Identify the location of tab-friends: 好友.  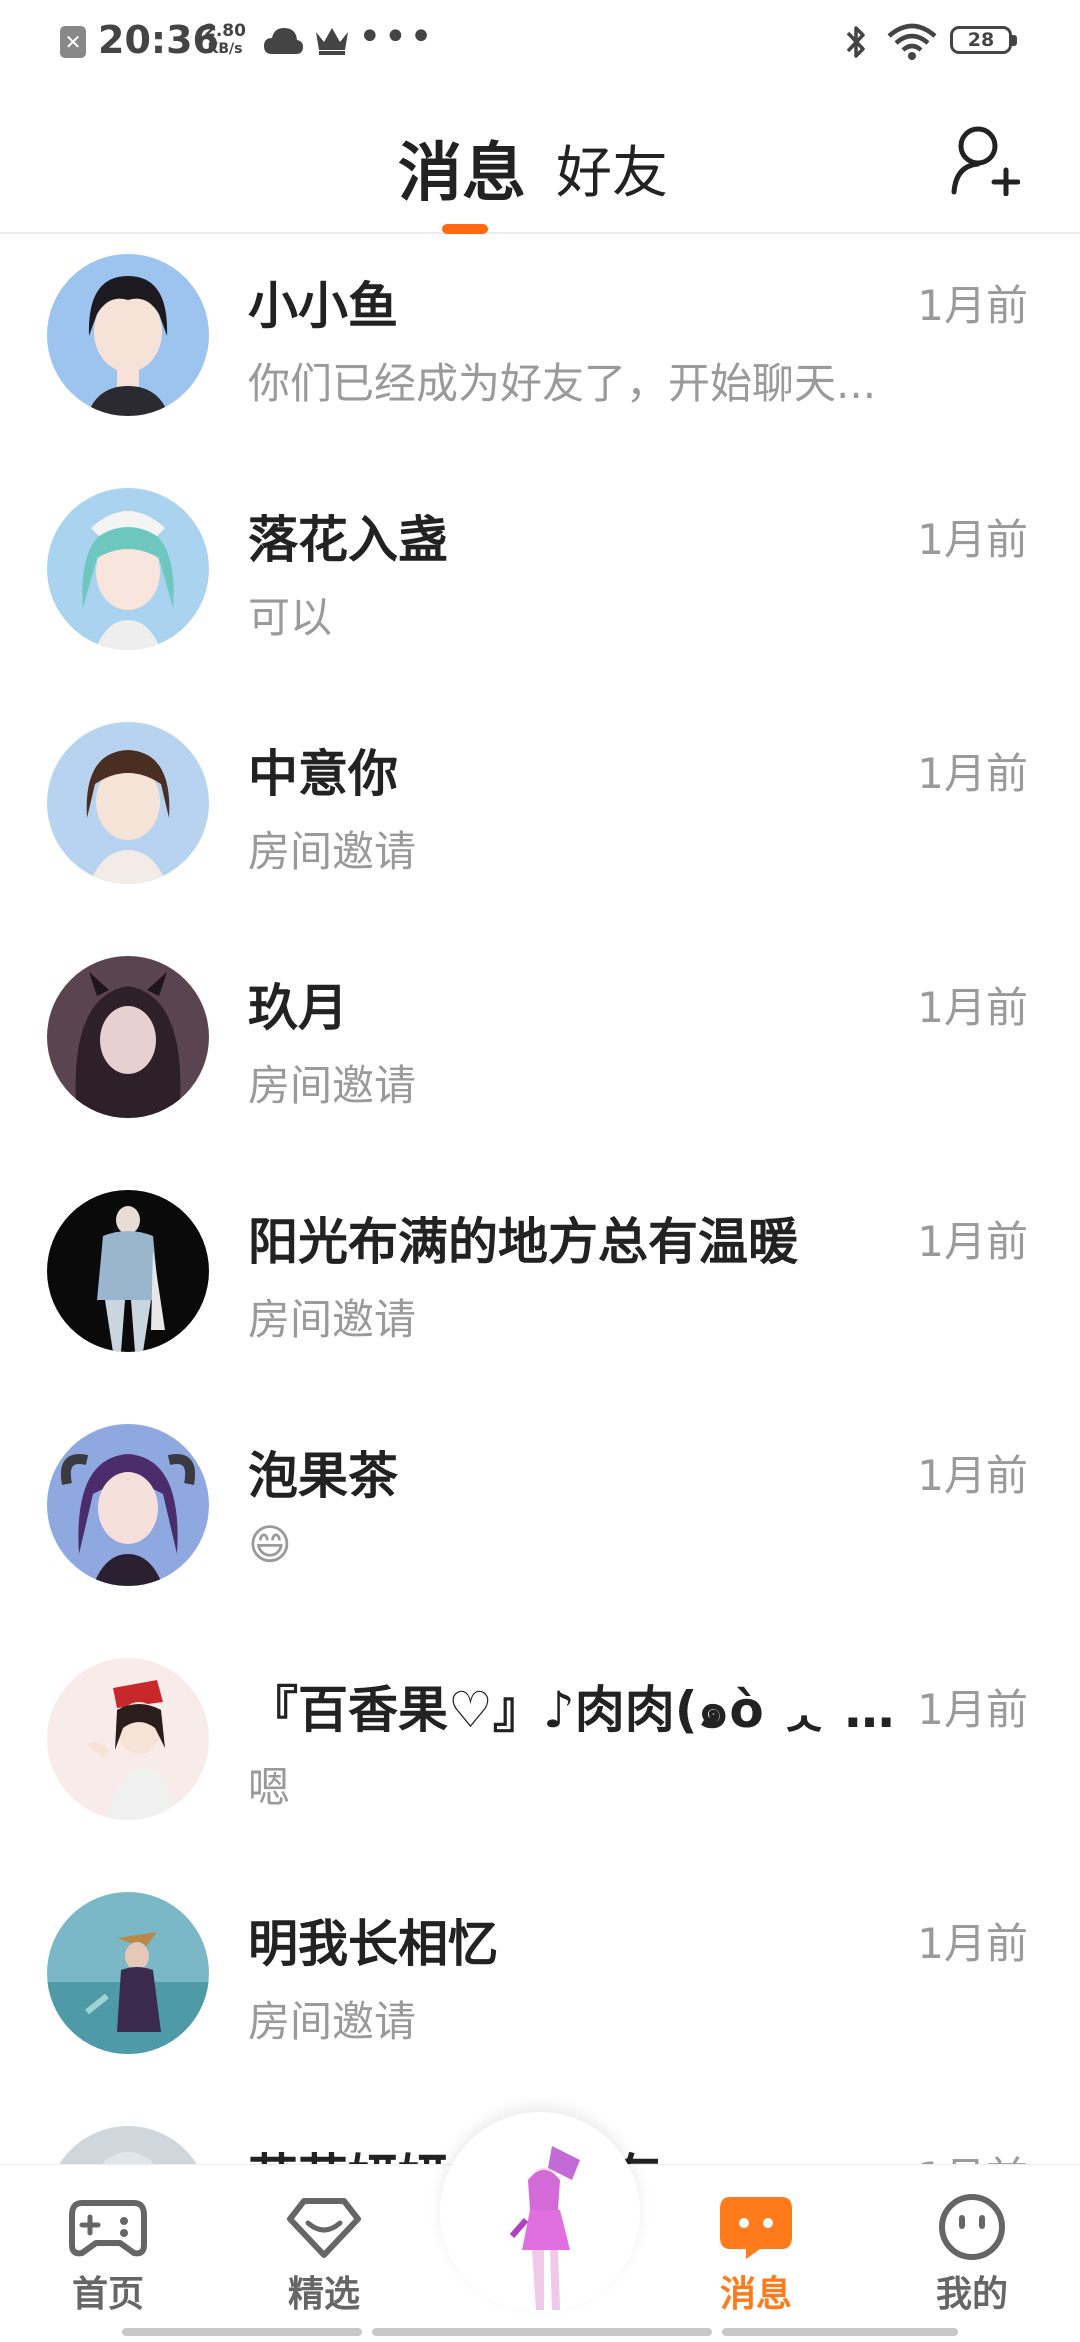
(612, 168).